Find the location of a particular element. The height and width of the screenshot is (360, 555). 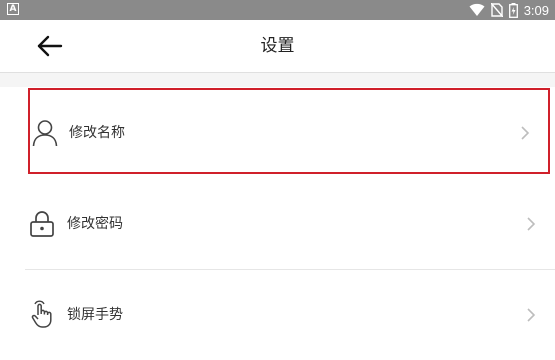

section-spacer is located at coordinates (277, 80).